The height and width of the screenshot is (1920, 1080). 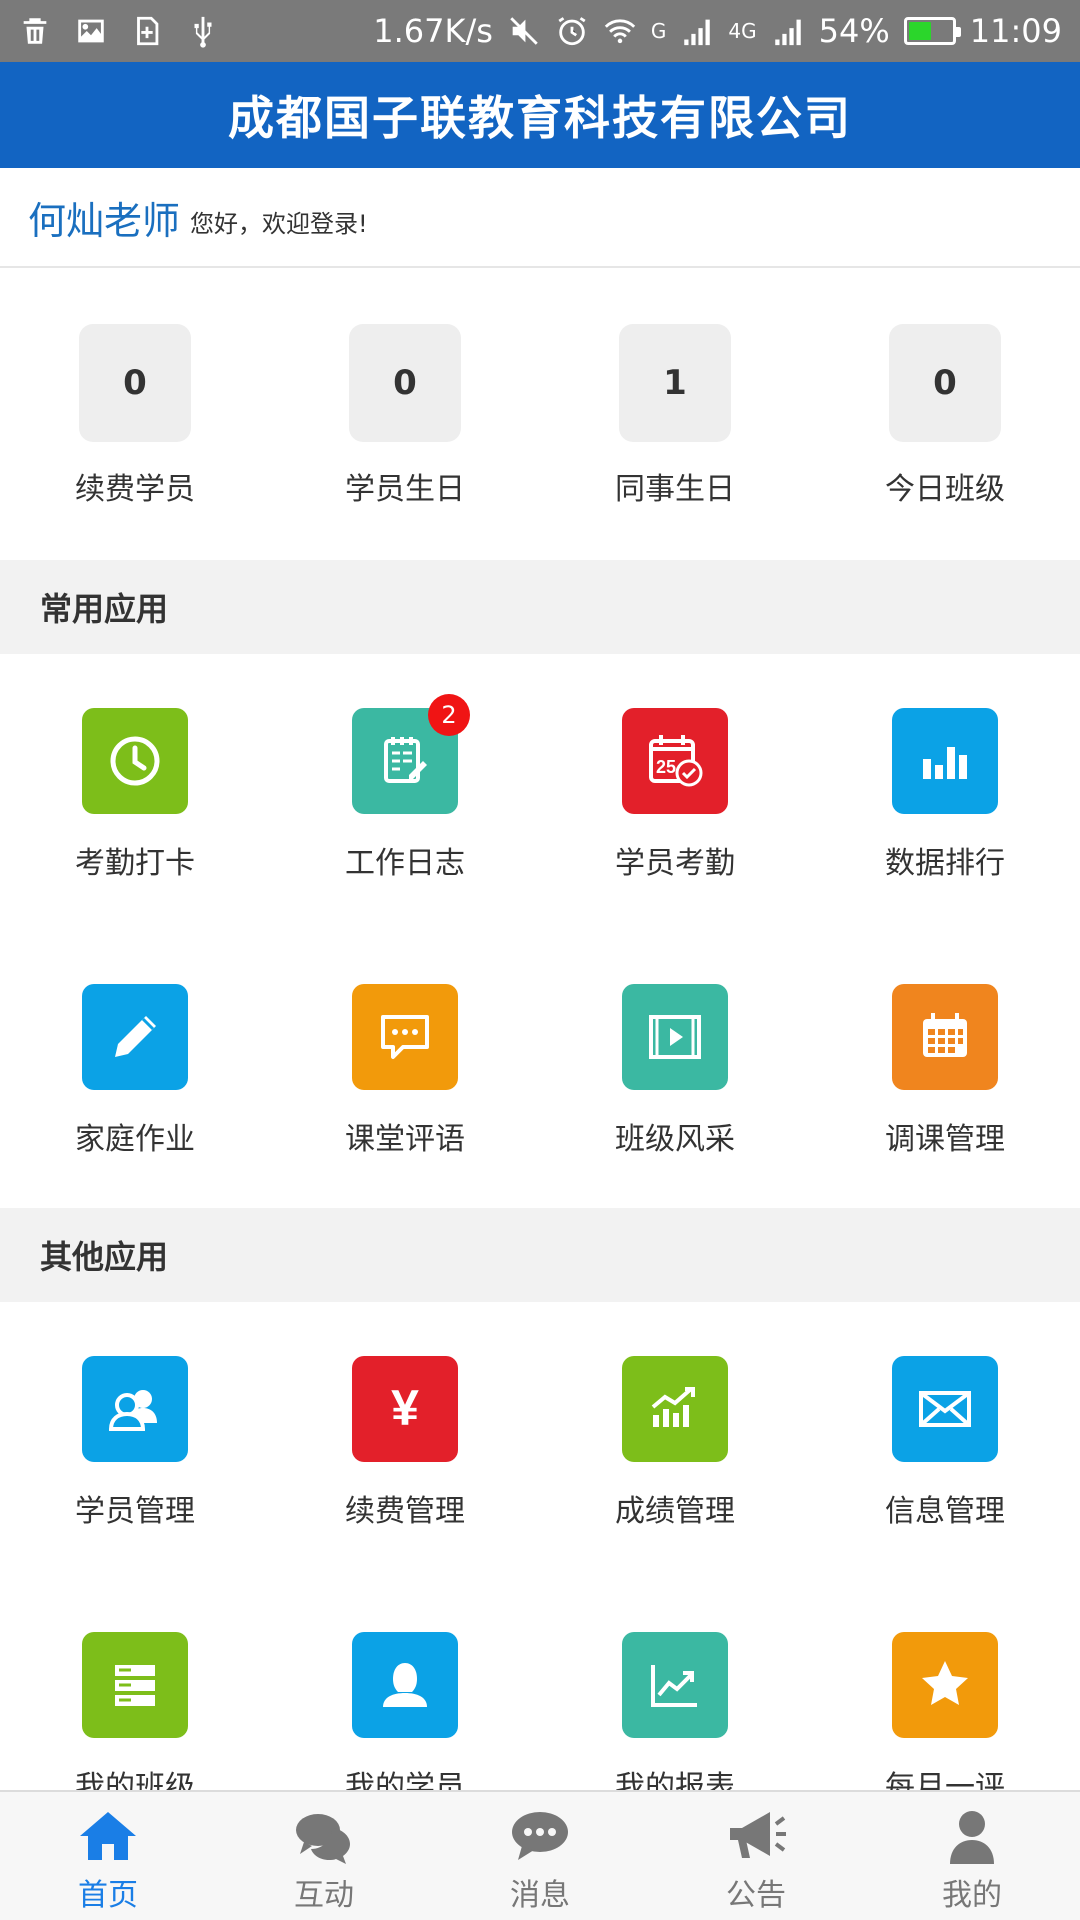 I want to click on app-label: 家庭作业, so click(x=135, y=1139).